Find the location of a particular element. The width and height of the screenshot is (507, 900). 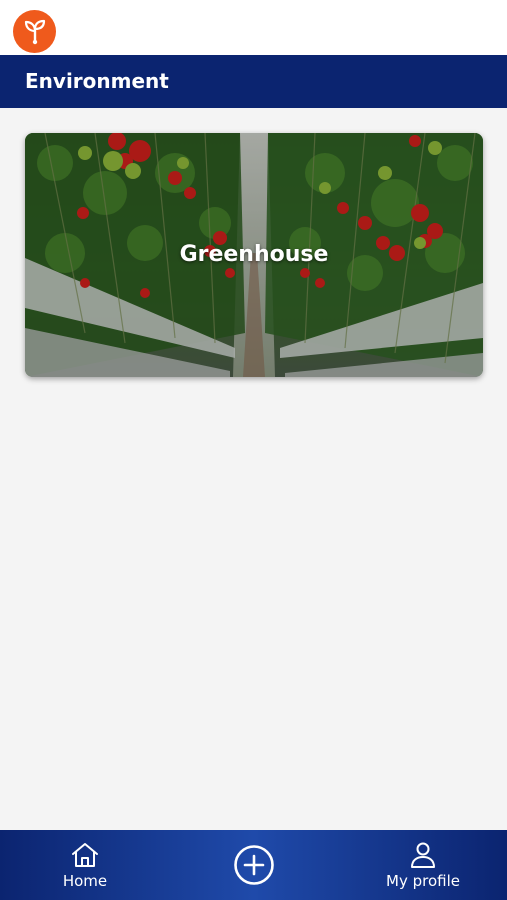

home-icon is located at coordinates (85, 854).